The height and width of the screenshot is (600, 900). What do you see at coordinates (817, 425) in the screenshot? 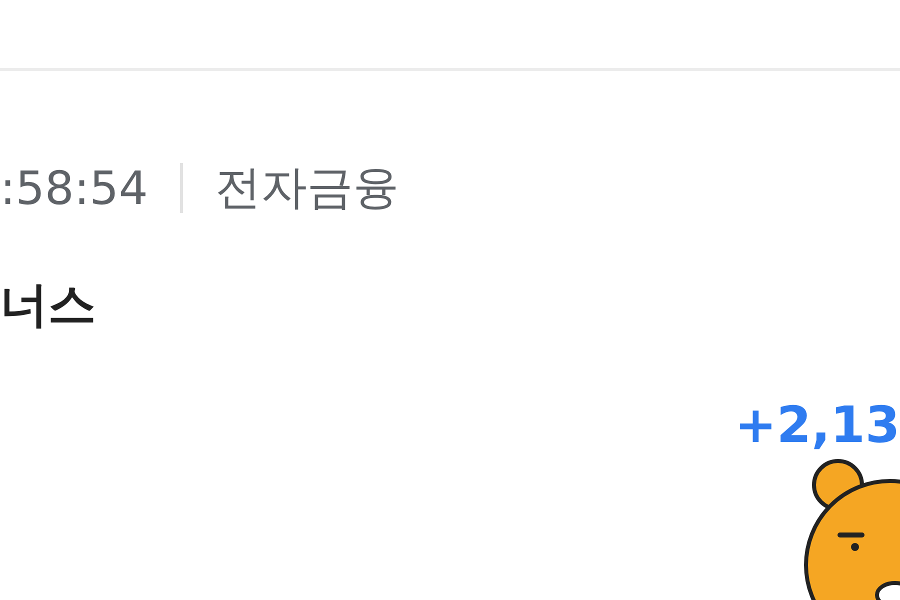
I see `amount-text: +2,13` at bounding box center [817, 425].